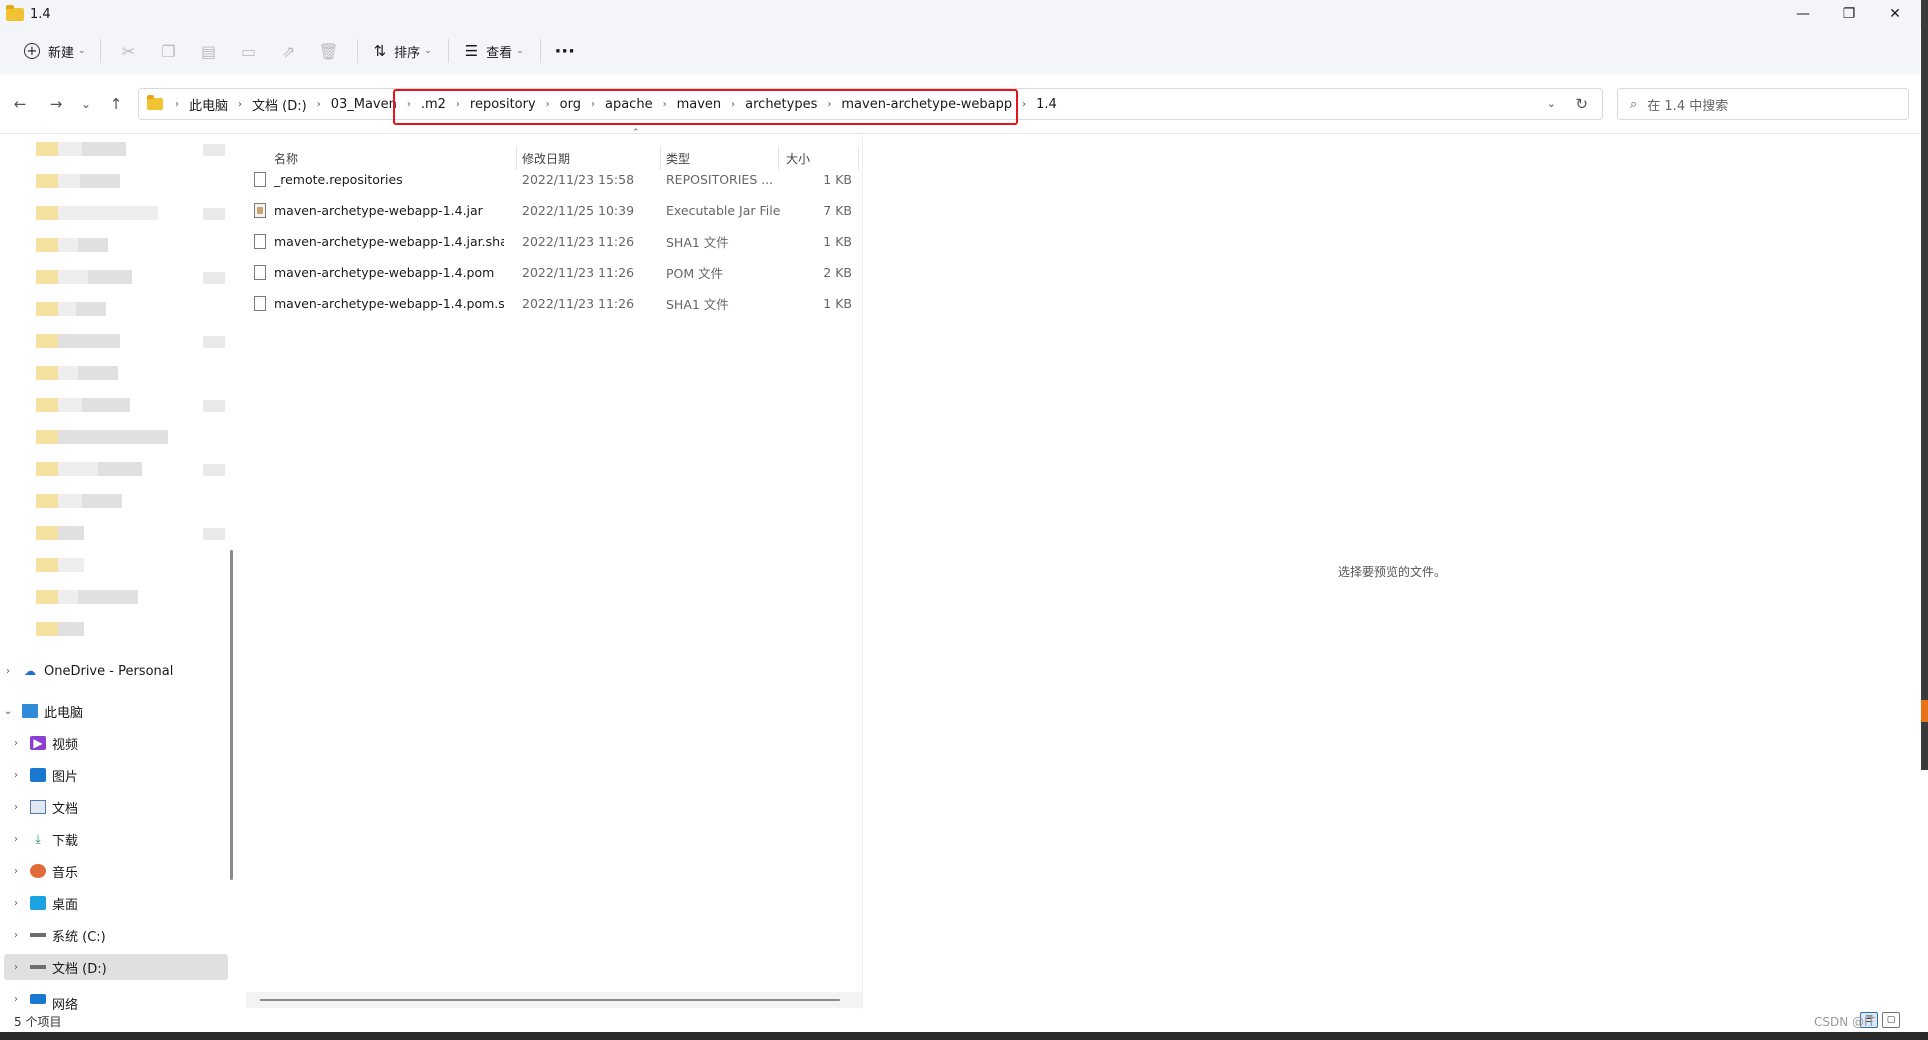 The height and width of the screenshot is (1040, 1928). Describe the element at coordinates (65, 809) in the screenshot. I see `sidebar-item-label: 文档` at that location.